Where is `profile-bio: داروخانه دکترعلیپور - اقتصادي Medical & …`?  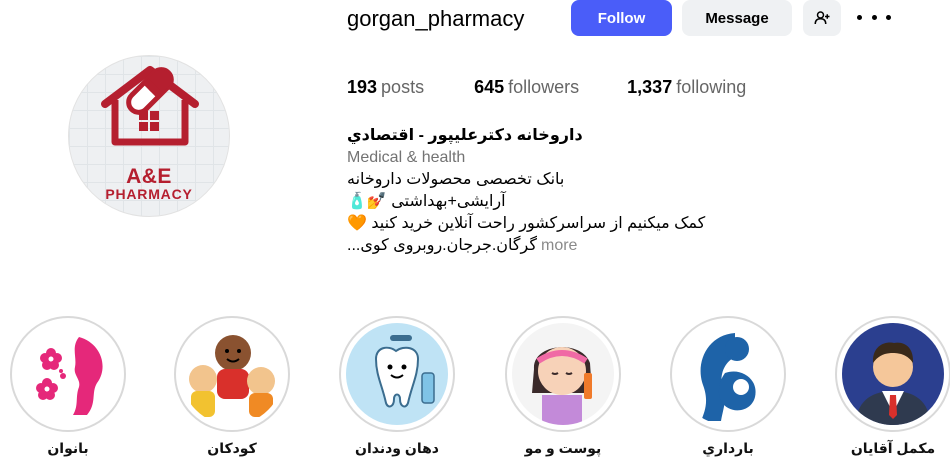
profile-bio: داروخانه دکترعلیپور - اقتصادي Medical & … is located at coordinates (567, 191).